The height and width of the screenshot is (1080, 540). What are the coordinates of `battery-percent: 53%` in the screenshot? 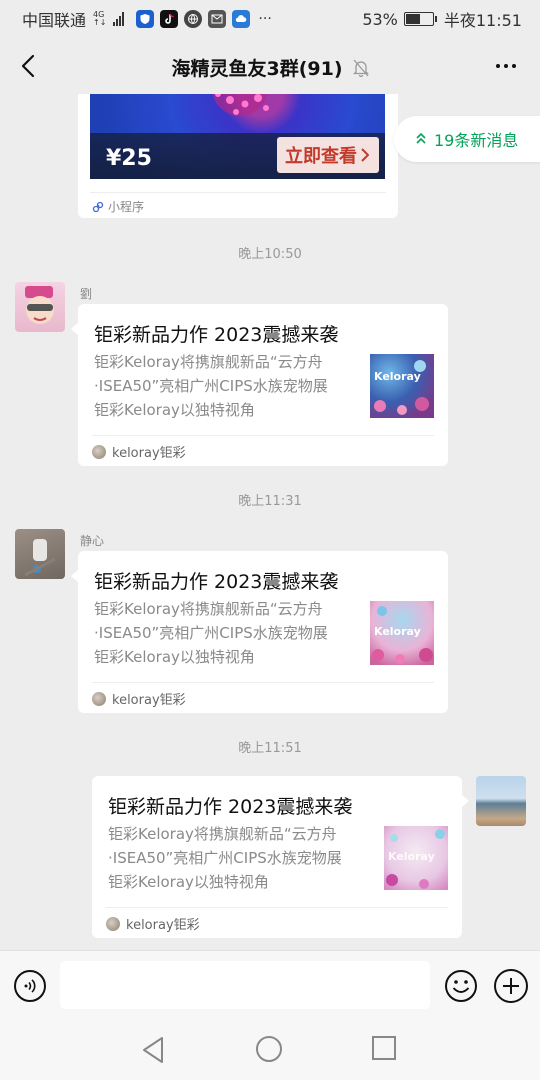 It's located at (380, 19).